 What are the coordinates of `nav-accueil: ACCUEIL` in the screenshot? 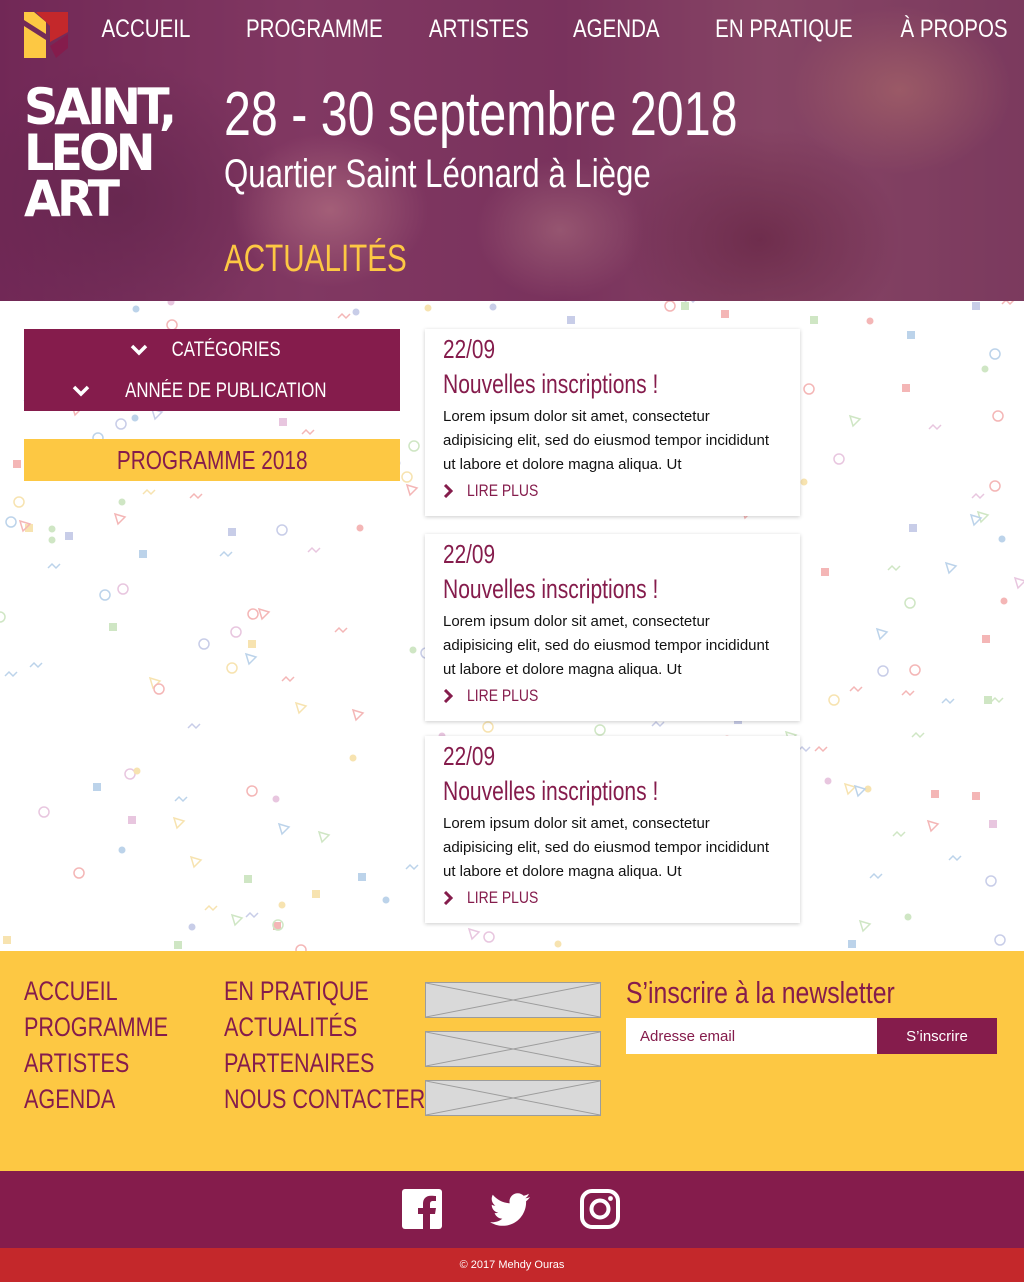 It's located at (146, 29).